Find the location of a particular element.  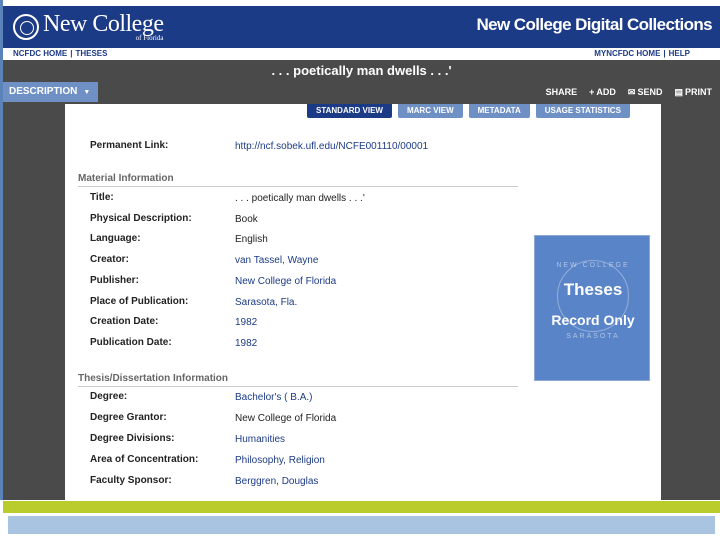

logo-name: New College is located at coordinates (103, 24).